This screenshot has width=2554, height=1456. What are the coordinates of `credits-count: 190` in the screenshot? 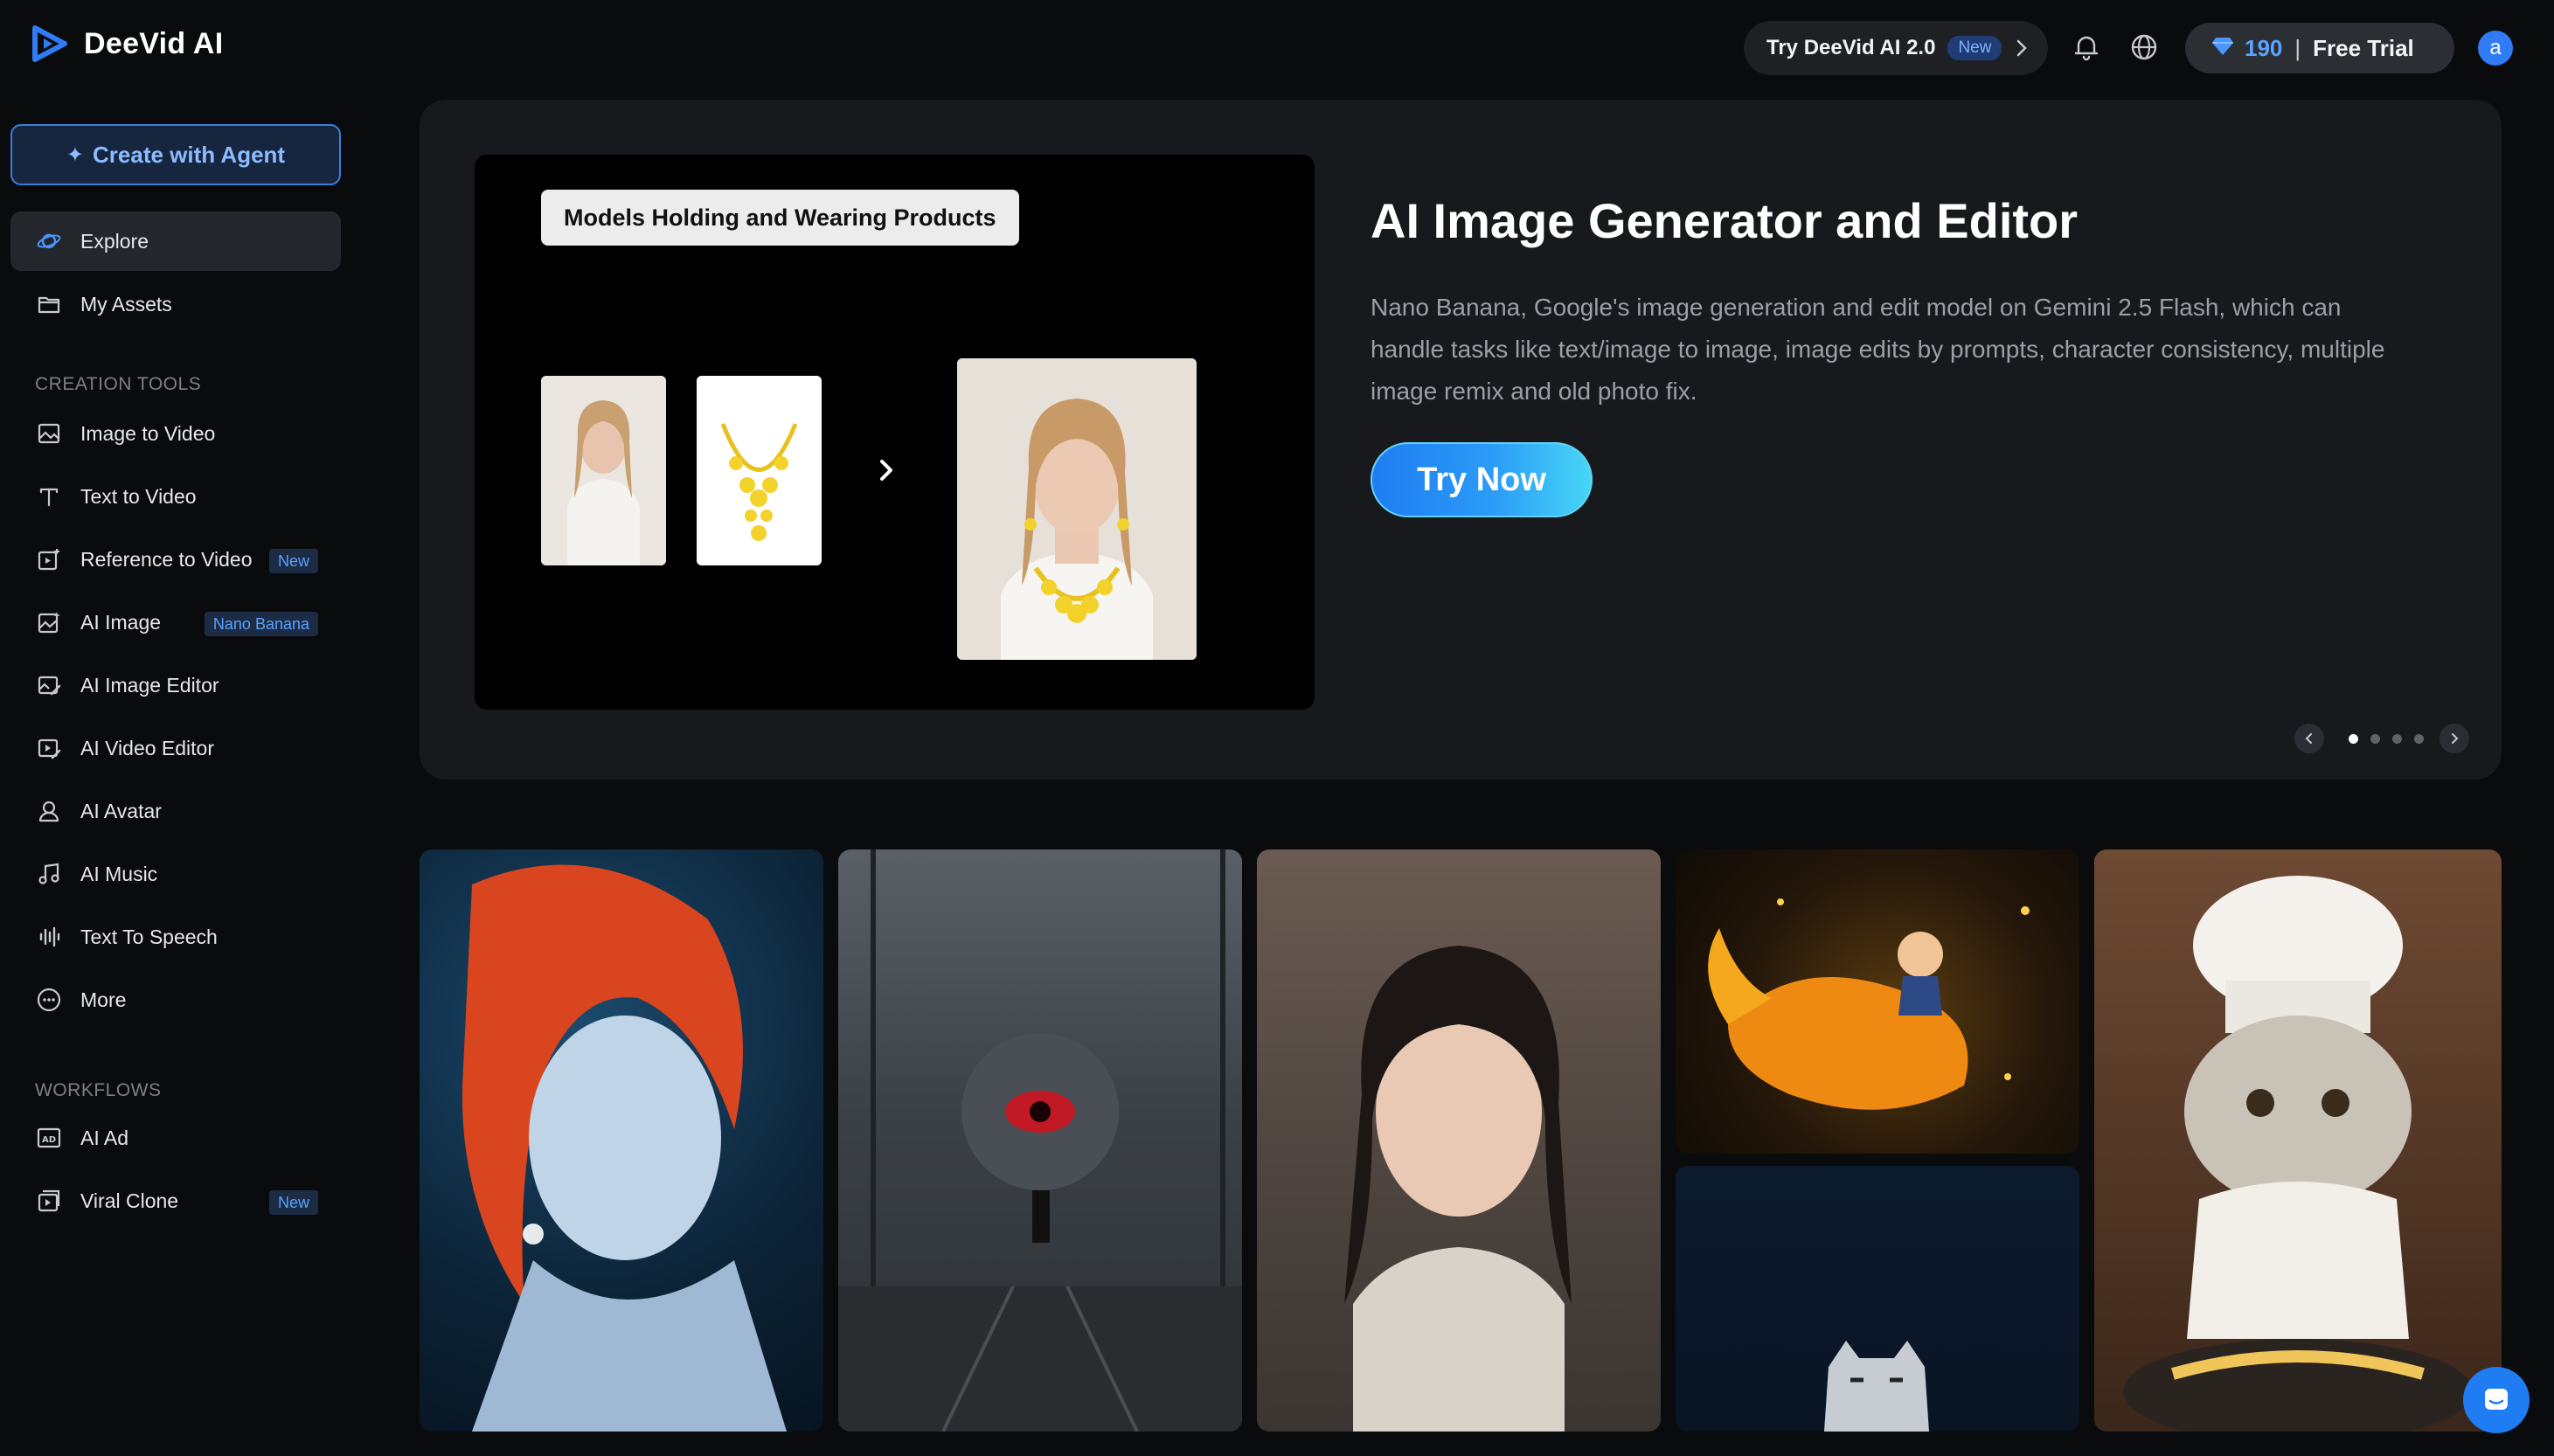 It's located at (2264, 47).